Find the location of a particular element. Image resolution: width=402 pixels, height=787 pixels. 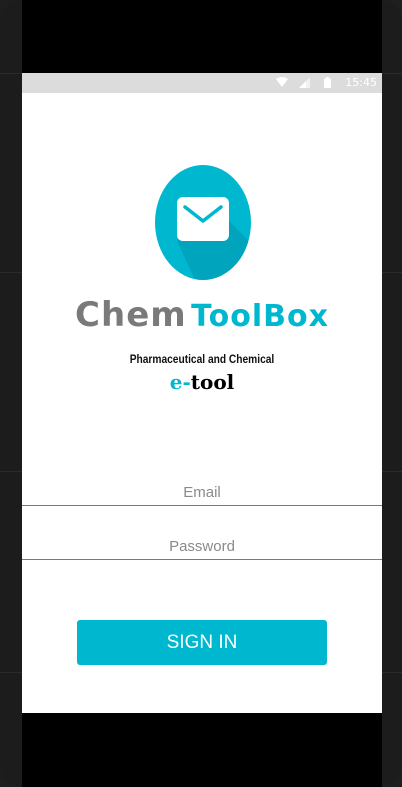

battery-icon is located at coordinates (327, 82).